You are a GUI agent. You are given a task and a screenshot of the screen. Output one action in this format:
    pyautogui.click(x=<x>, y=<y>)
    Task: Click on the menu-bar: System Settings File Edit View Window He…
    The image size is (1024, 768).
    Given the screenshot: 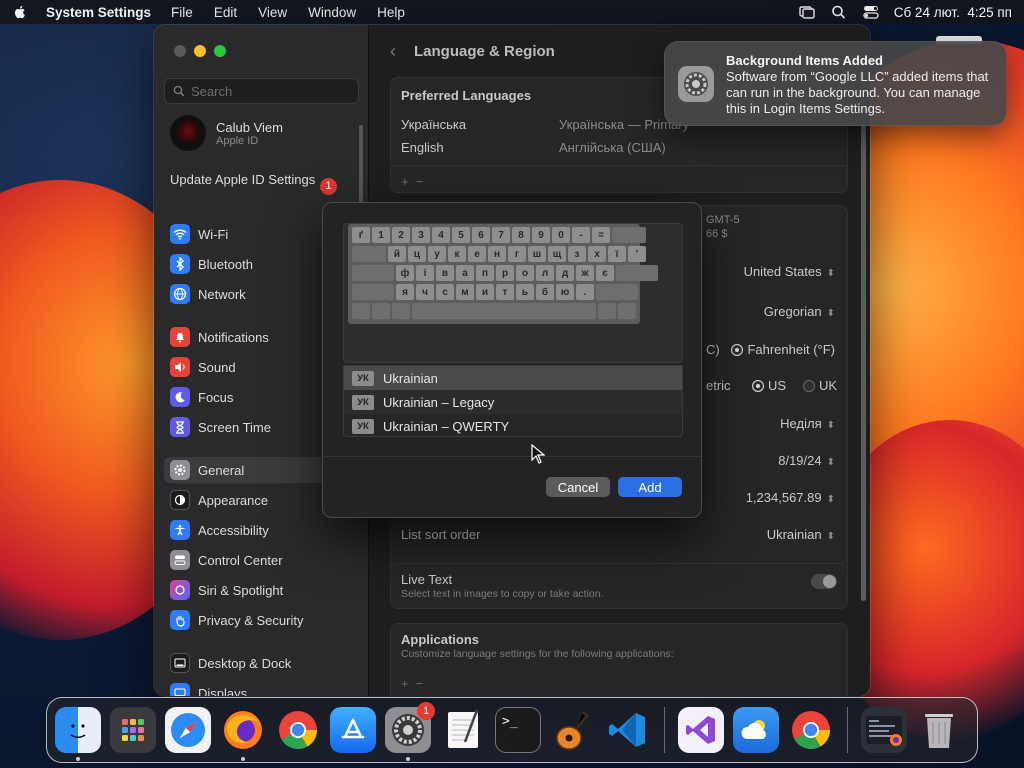 What is the action you would take?
    pyautogui.click(x=512, y=12)
    